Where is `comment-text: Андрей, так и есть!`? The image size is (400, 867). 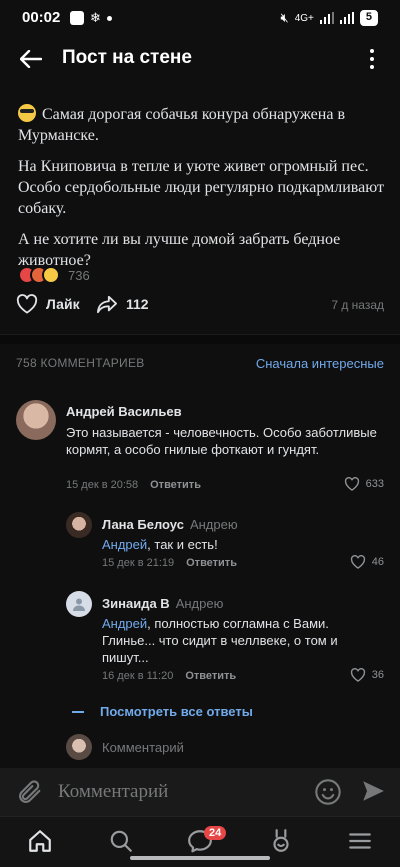
comment-text: Андрей, так и есть! is located at coordinates (242, 544).